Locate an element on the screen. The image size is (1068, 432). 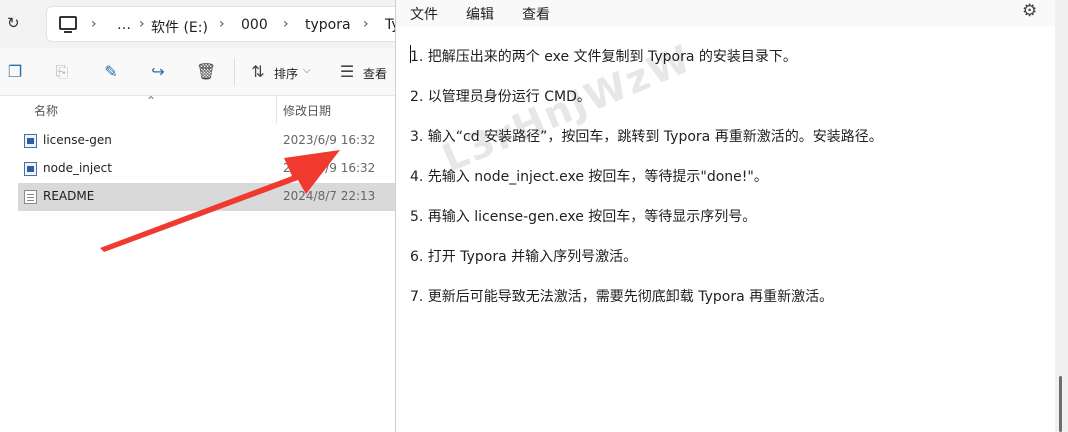
menu-view: 查看 is located at coordinates (536, 14).